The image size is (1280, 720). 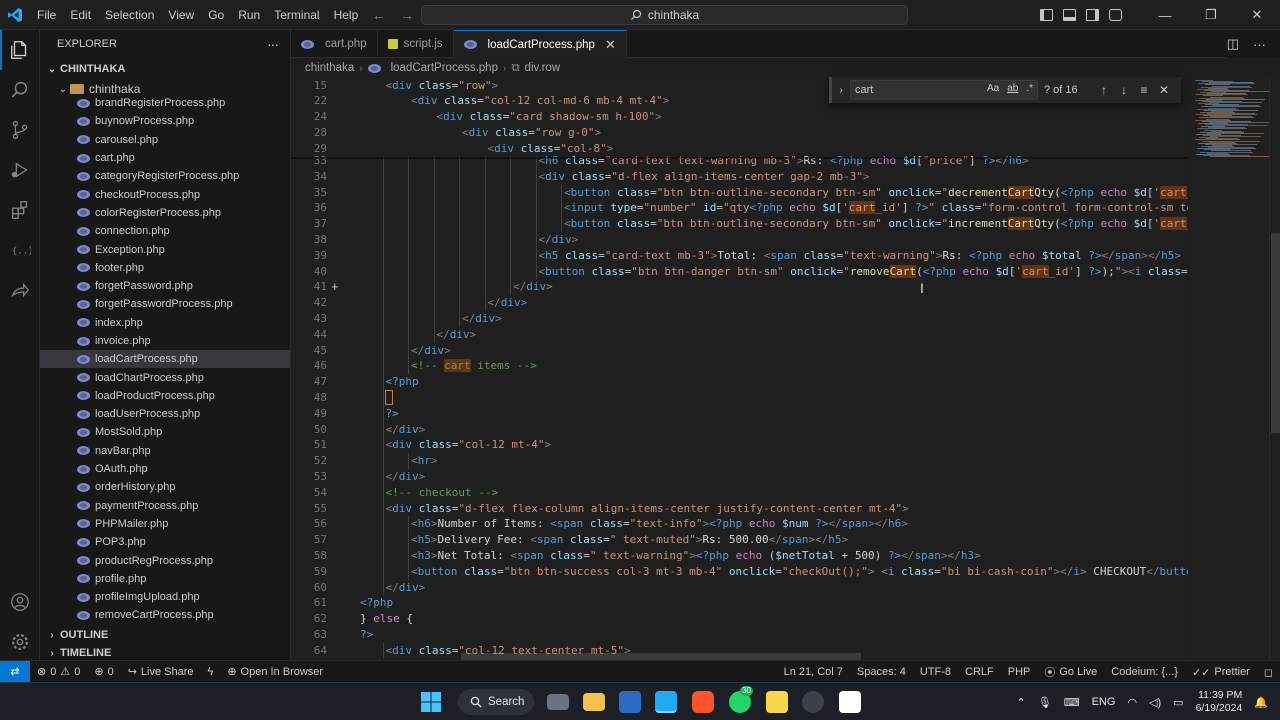 I want to click on code-line: 63 ?>, so click(x=739, y=635).